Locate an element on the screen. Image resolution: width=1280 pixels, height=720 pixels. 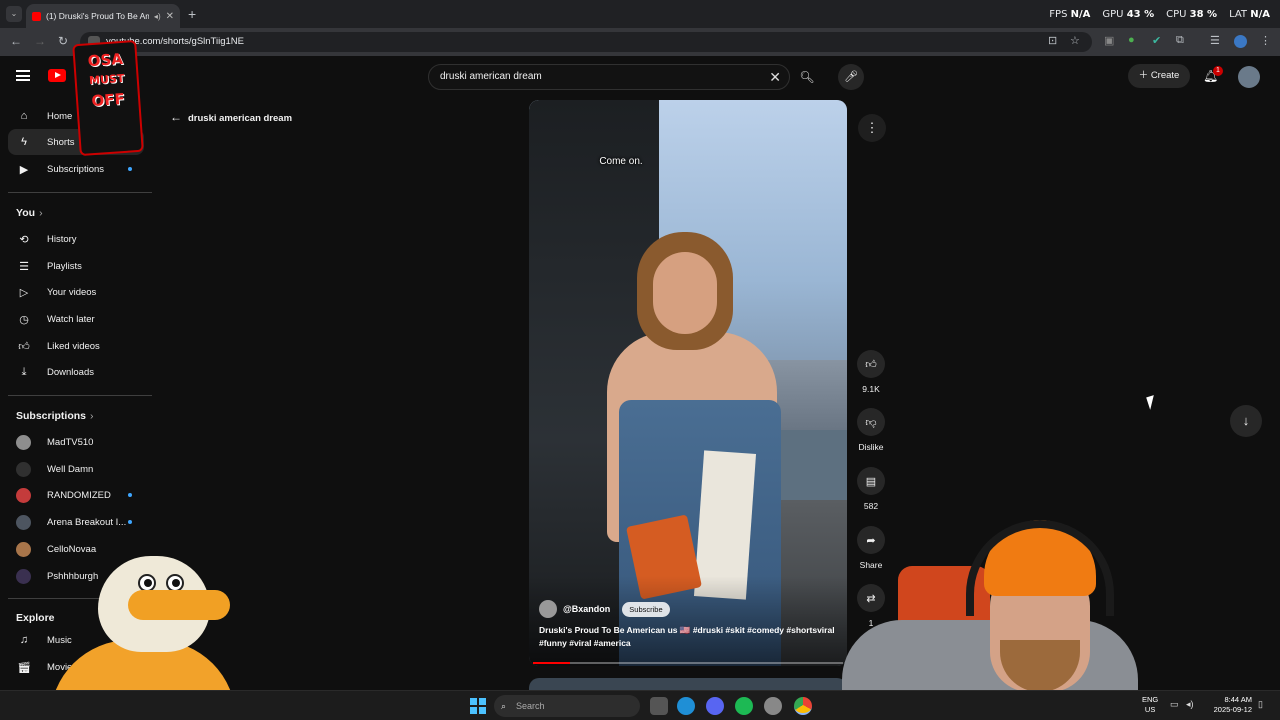
playlists-icon: ☰ is located at coordinates (24, 266).